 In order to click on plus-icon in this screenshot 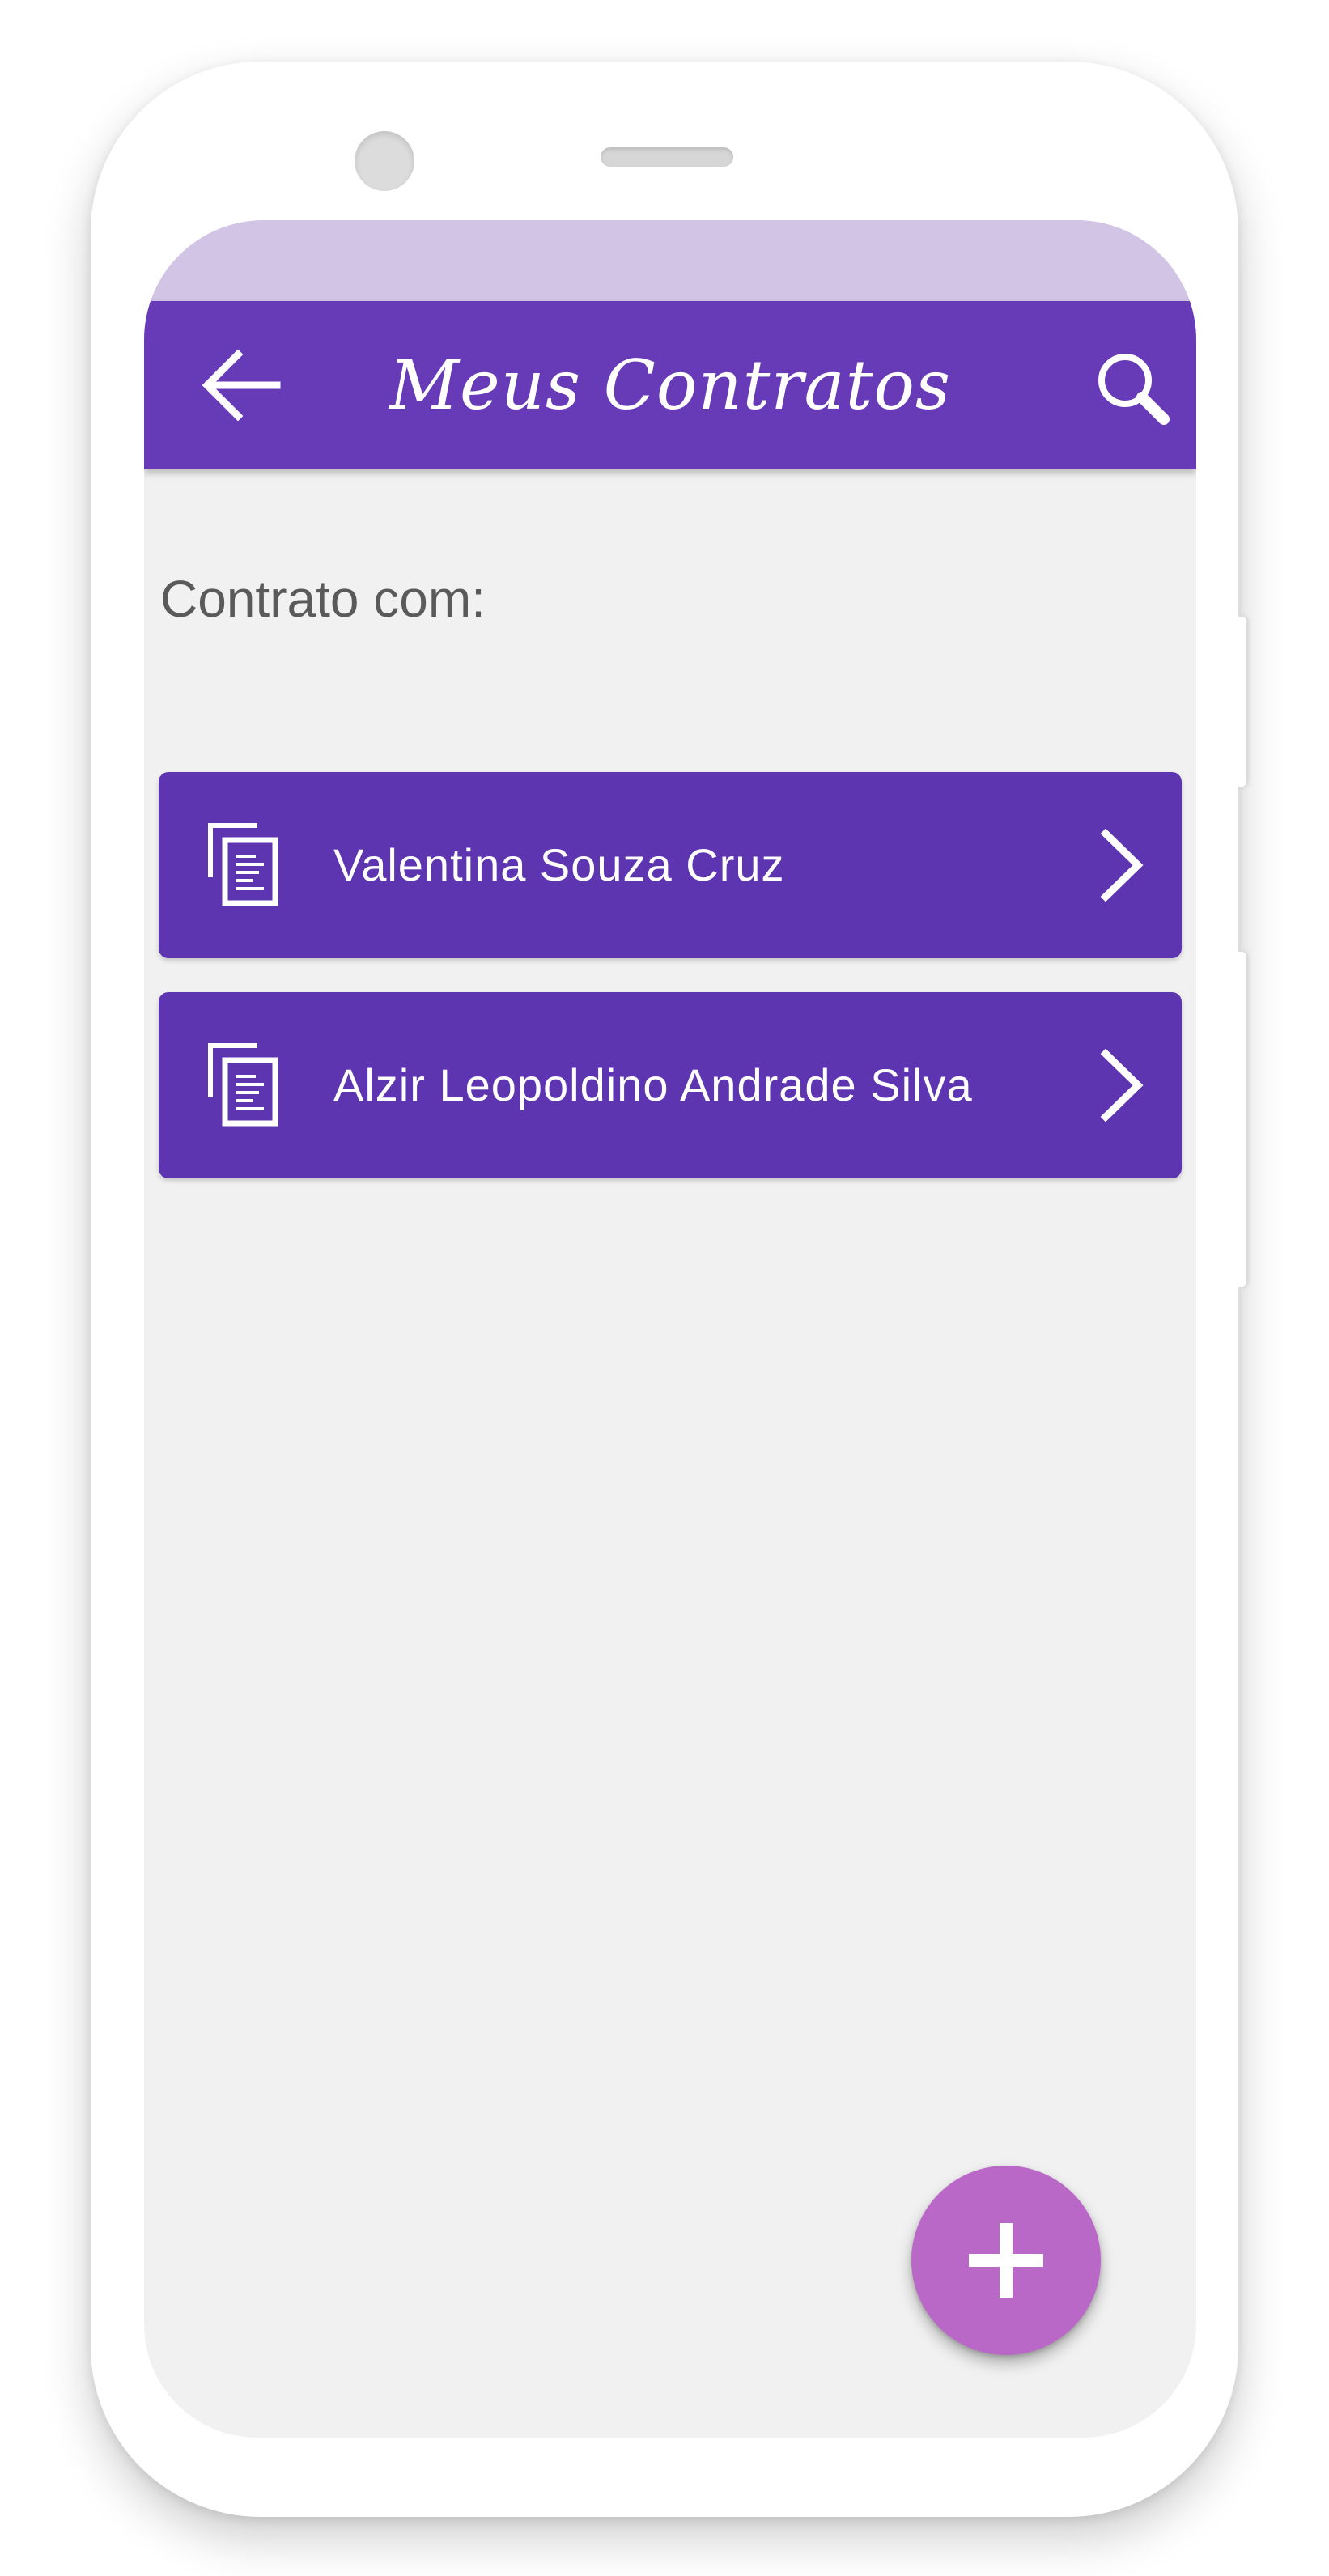, I will do `click(1006, 2260)`.